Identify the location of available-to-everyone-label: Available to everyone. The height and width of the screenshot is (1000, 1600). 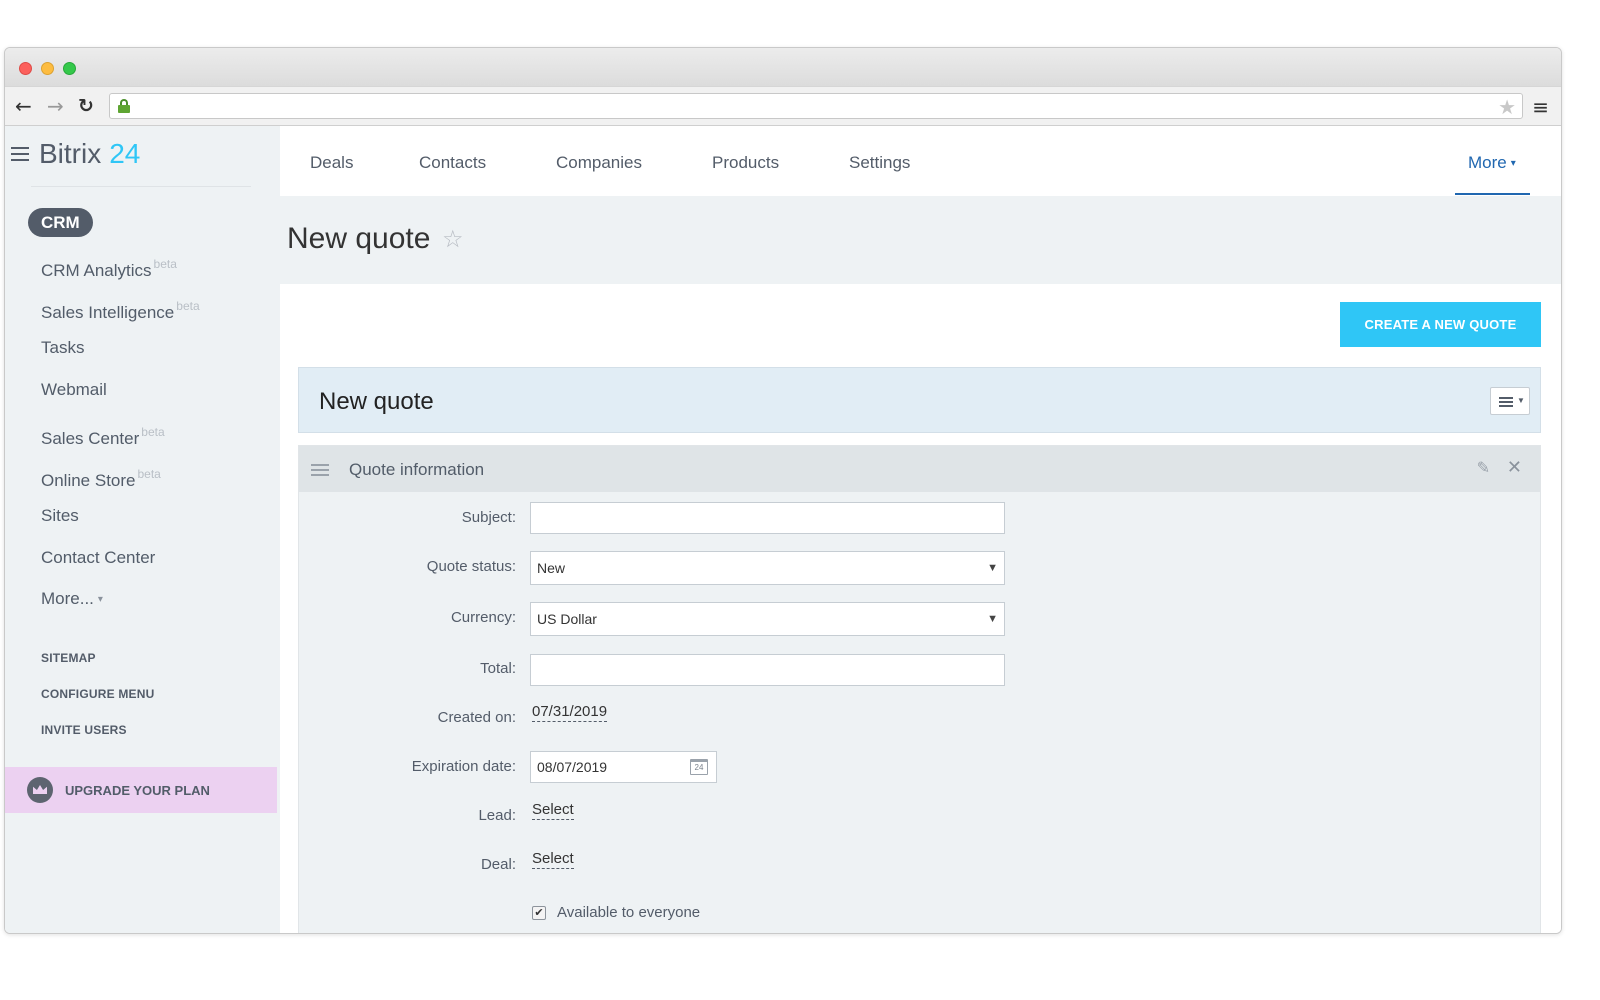
(628, 912).